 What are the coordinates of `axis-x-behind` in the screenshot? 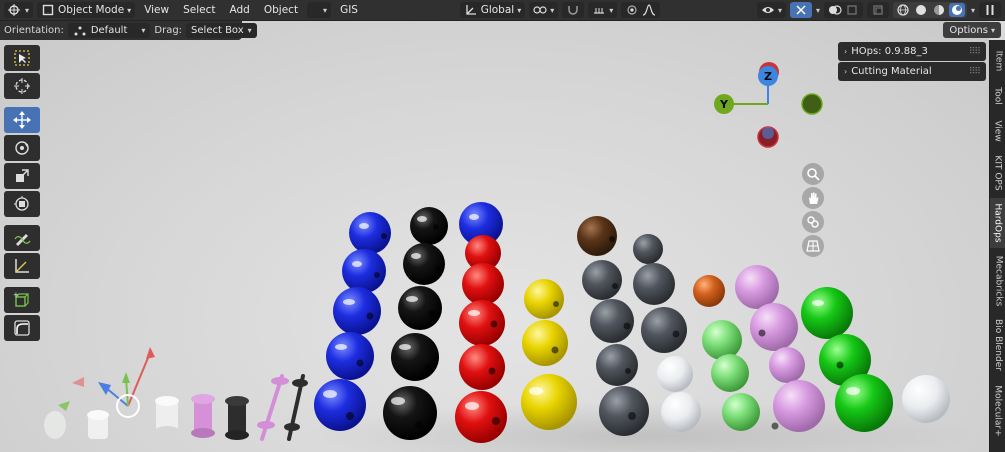 It's located at (768, 133).